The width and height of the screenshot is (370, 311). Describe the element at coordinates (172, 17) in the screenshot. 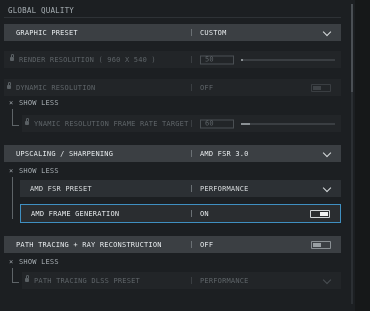

I see `section-divider` at that location.